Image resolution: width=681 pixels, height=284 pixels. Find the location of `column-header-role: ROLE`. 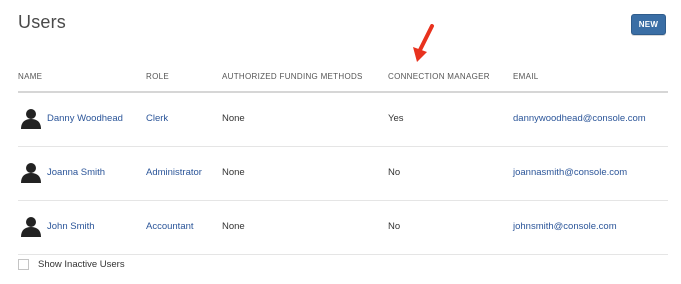

column-header-role: ROLE is located at coordinates (157, 76).